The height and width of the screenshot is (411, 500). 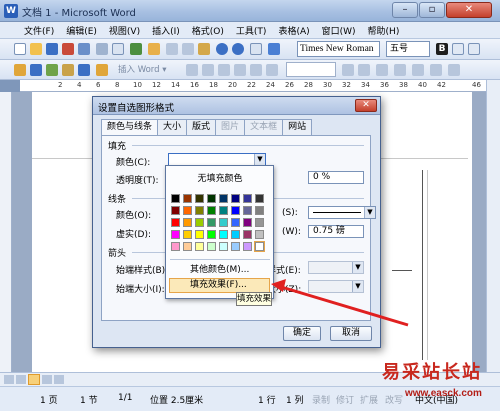 I want to click on menu-insert: 插入(I), so click(x=166, y=30).